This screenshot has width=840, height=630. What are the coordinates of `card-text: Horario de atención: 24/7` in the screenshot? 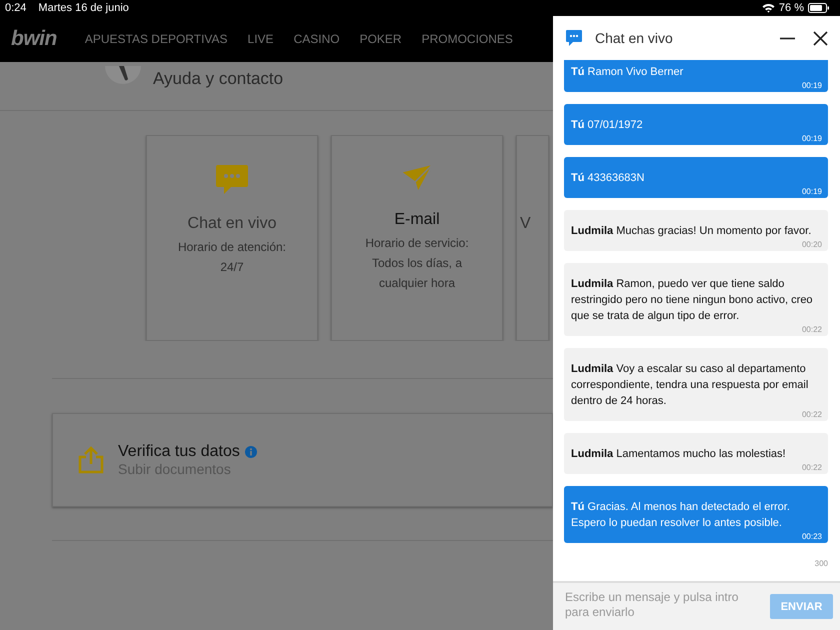 It's located at (232, 257).